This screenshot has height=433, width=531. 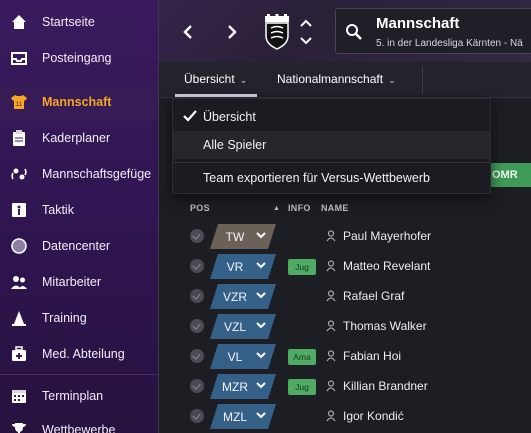 I want to click on sidebar-item-label: Wettbewerbe, so click(x=79, y=428).